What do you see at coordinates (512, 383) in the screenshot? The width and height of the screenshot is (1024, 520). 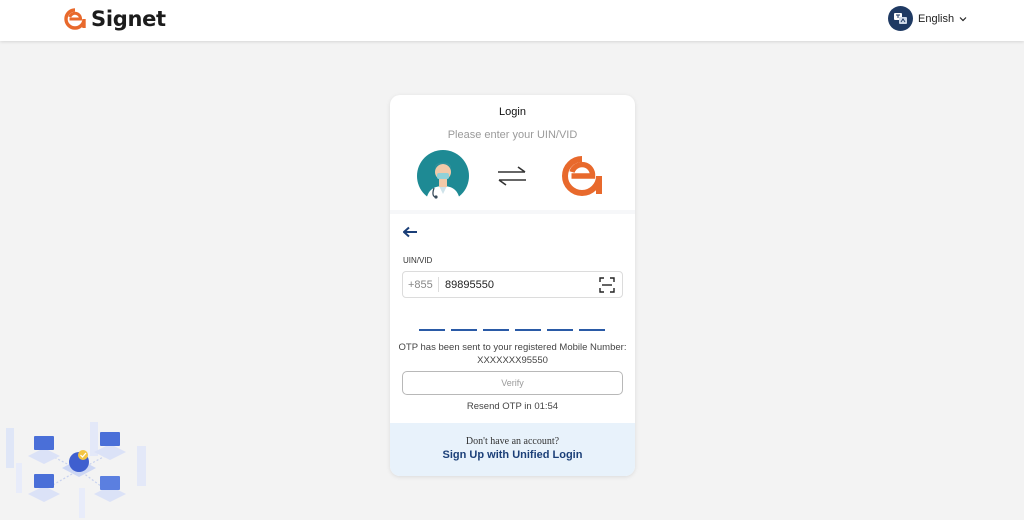 I see `verify-button: Verify` at bounding box center [512, 383].